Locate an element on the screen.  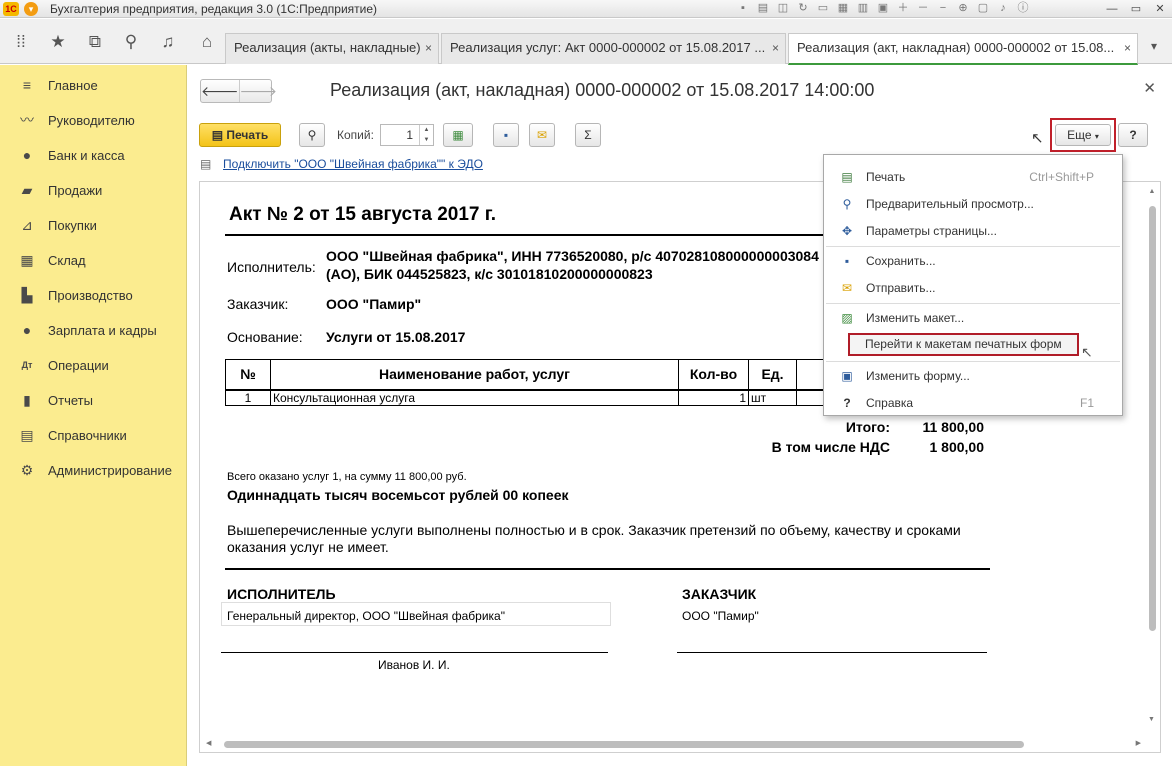
horizontal-scrollbar: ◀ ▶ is located at coordinates (673, 744).